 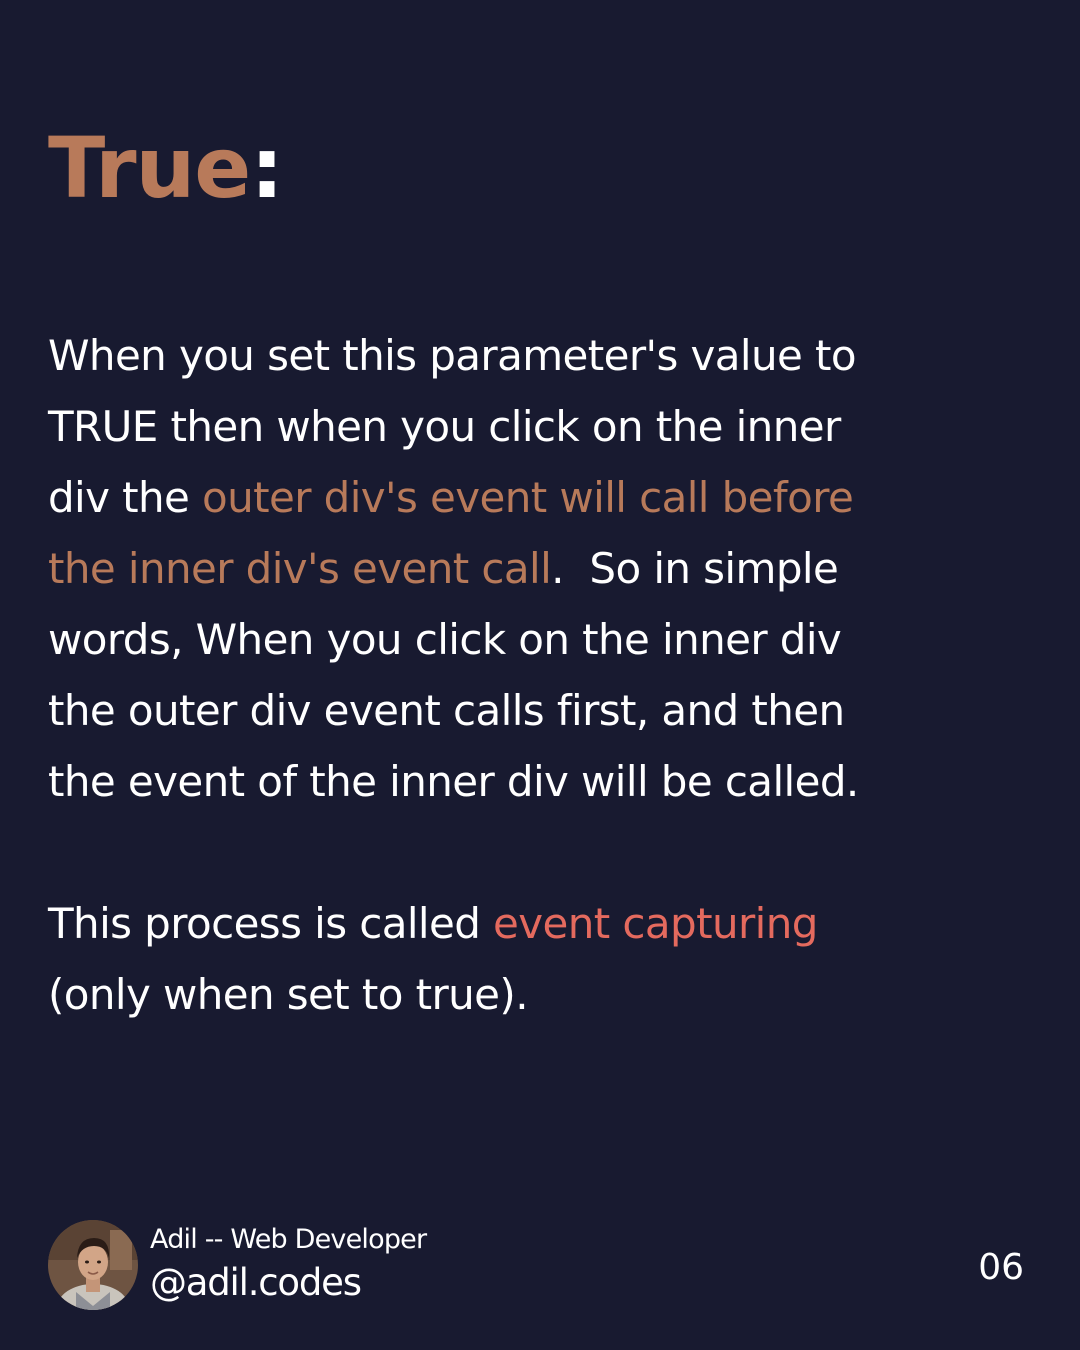 I want to click on author-handle: @adil.codes, so click(x=256, y=1282).